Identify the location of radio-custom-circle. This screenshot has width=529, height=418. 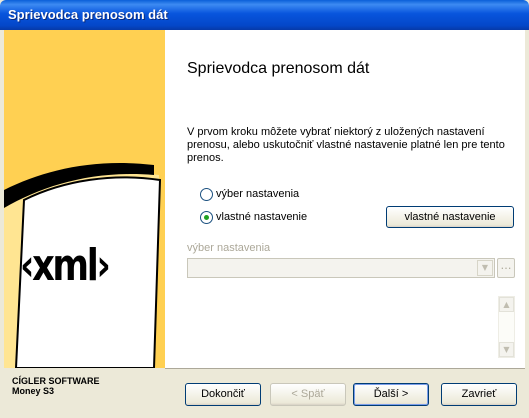
(206, 217).